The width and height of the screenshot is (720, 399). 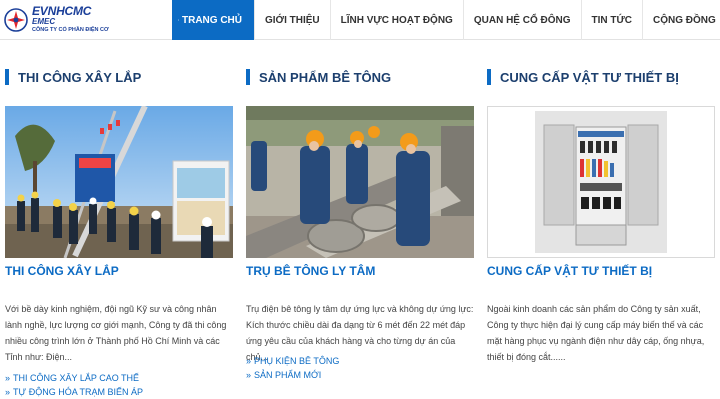 I want to click on nav-label: LĨNH VỰC HOẠT ĐỘNG, so click(x=396, y=20).